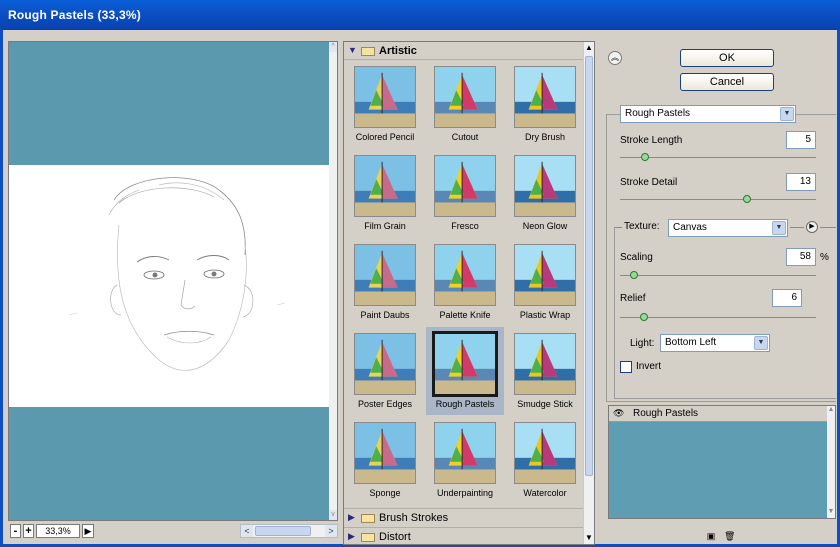 The height and width of the screenshot is (547, 840). I want to click on filter-thumbnail-sponge: Sponge, so click(385, 460).